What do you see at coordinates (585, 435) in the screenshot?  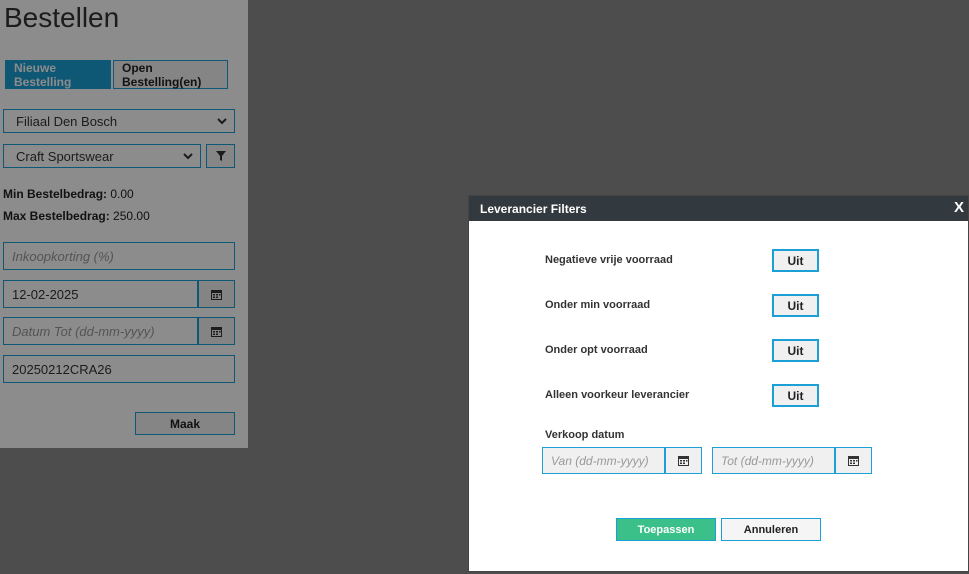 I see `sales-date-label: Verkoop datum` at bounding box center [585, 435].